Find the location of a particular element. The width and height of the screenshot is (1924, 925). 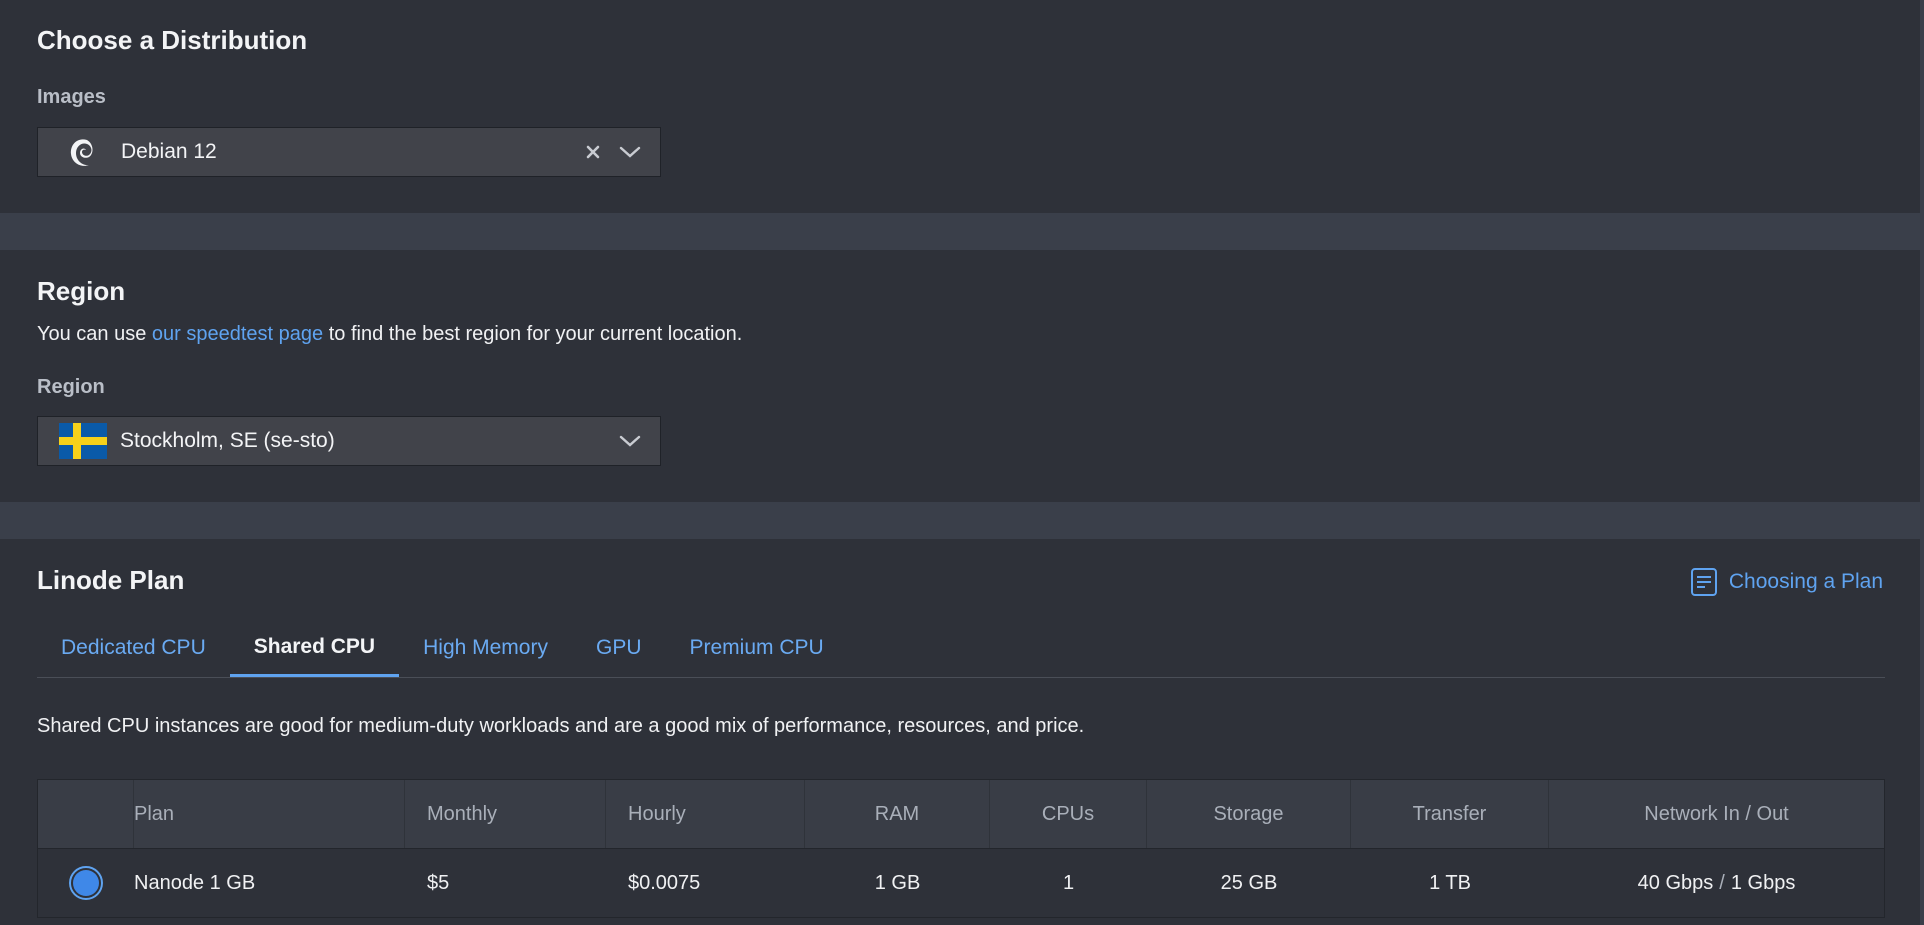

speedtest-link: our speedtest page is located at coordinates (237, 334).